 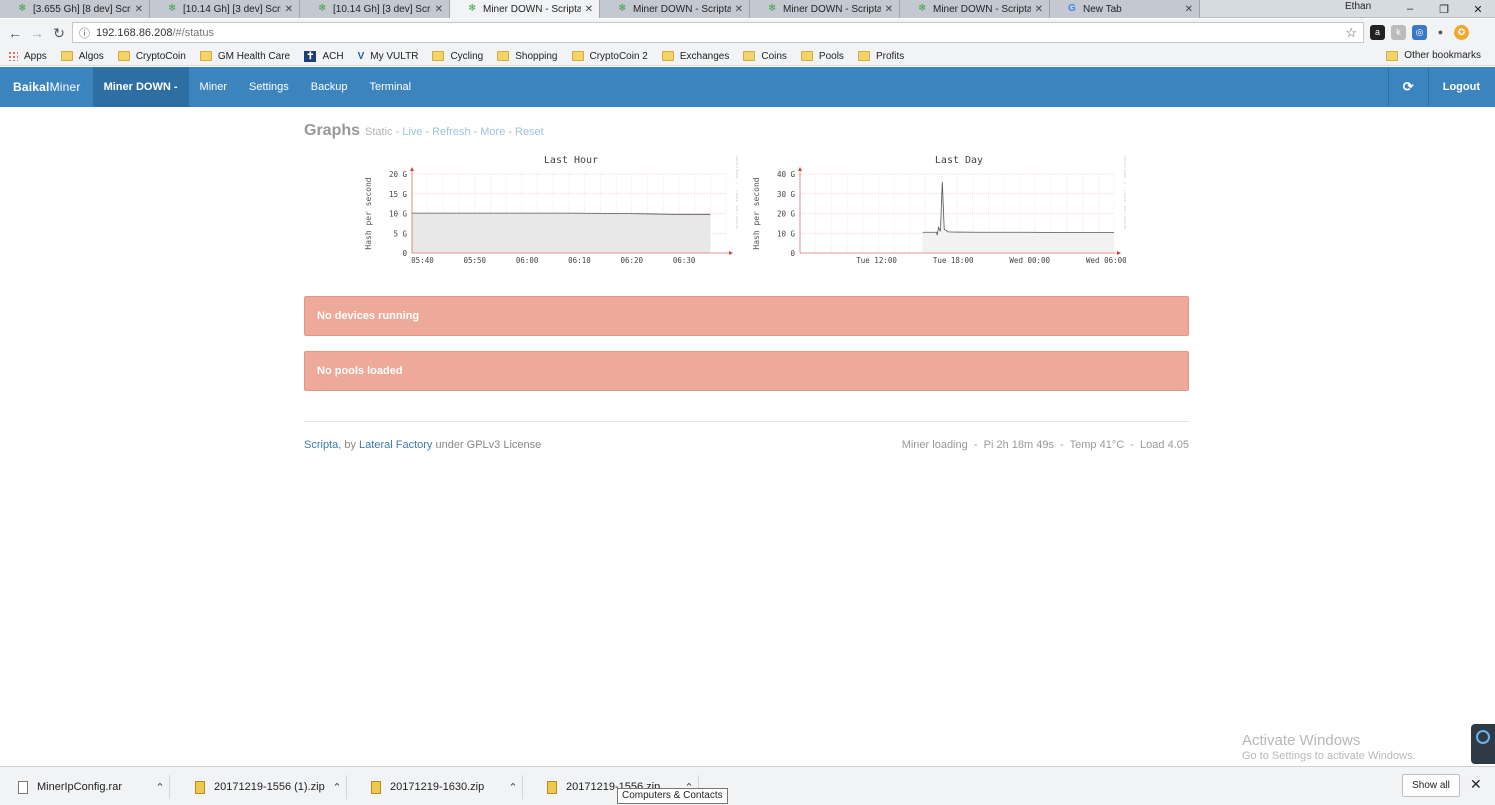 What do you see at coordinates (1351, 33) in the screenshot?
I see `bookmark-star-icon: ☆` at bounding box center [1351, 33].